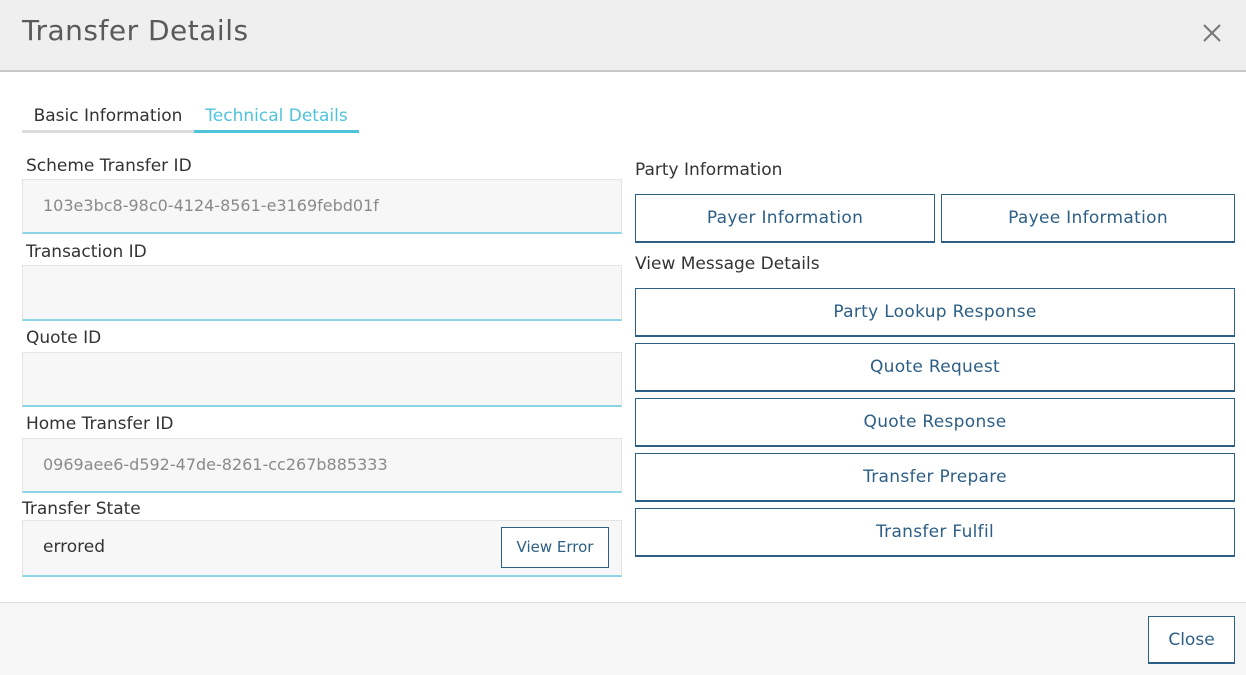 This screenshot has width=1246, height=675. I want to click on modal-title: Transfer Details, so click(135, 30).